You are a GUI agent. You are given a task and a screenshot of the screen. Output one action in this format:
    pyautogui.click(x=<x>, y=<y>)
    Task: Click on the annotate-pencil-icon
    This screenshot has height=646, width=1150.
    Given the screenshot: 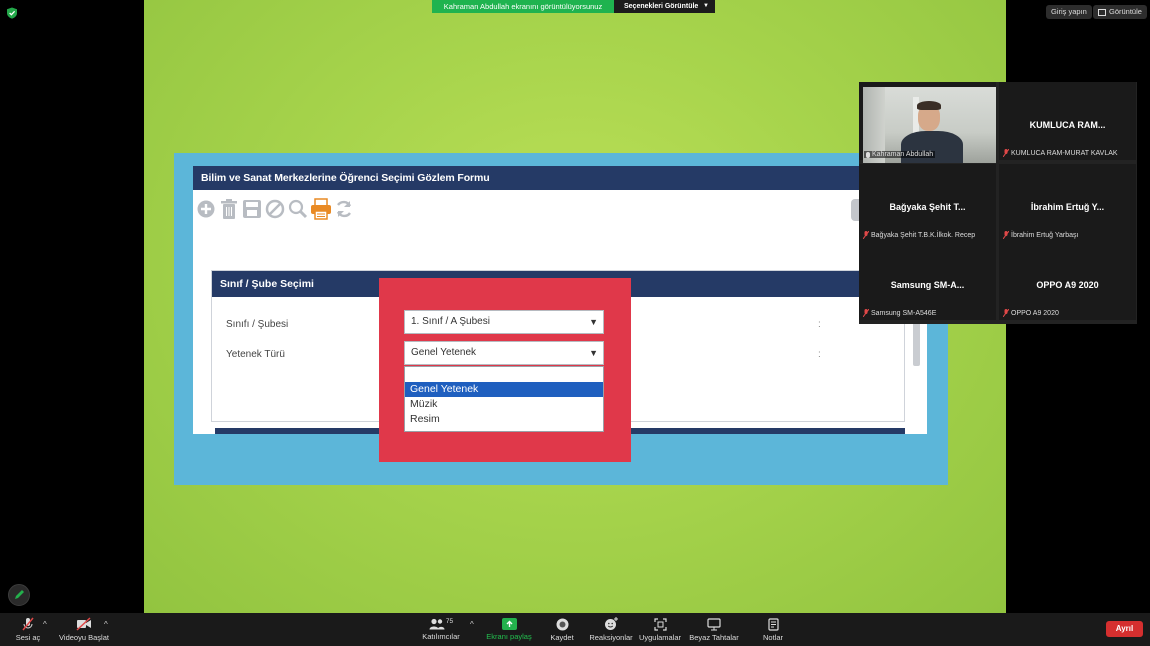 What is the action you would take?
    pyautogui.click(x=19, y=595)
    